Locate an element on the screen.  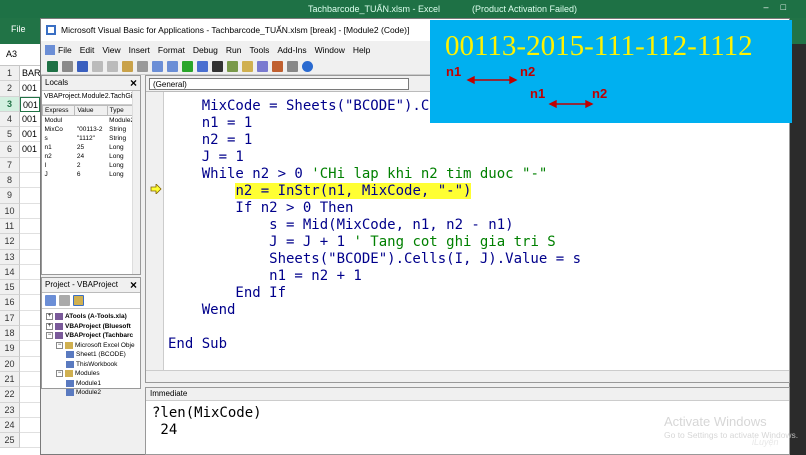
row-header: 6 is located at coordinates (10, 150).